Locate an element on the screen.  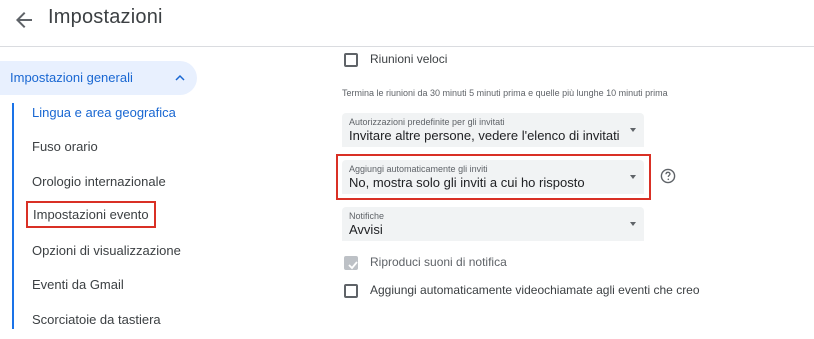
sidebar-item-language: Lingua e area geografica is located at coordinates (104, 112).